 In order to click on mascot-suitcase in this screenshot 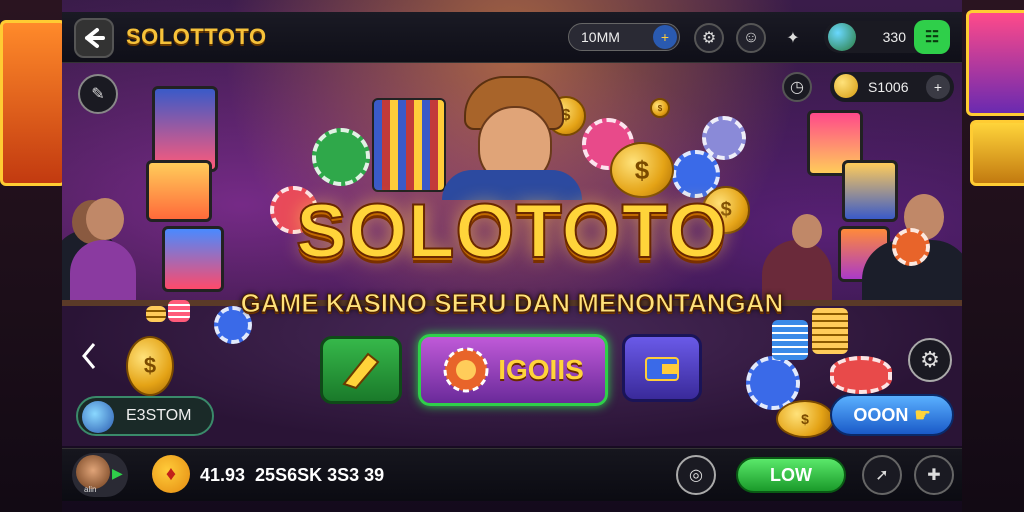, I will do `click(409, 145)`.